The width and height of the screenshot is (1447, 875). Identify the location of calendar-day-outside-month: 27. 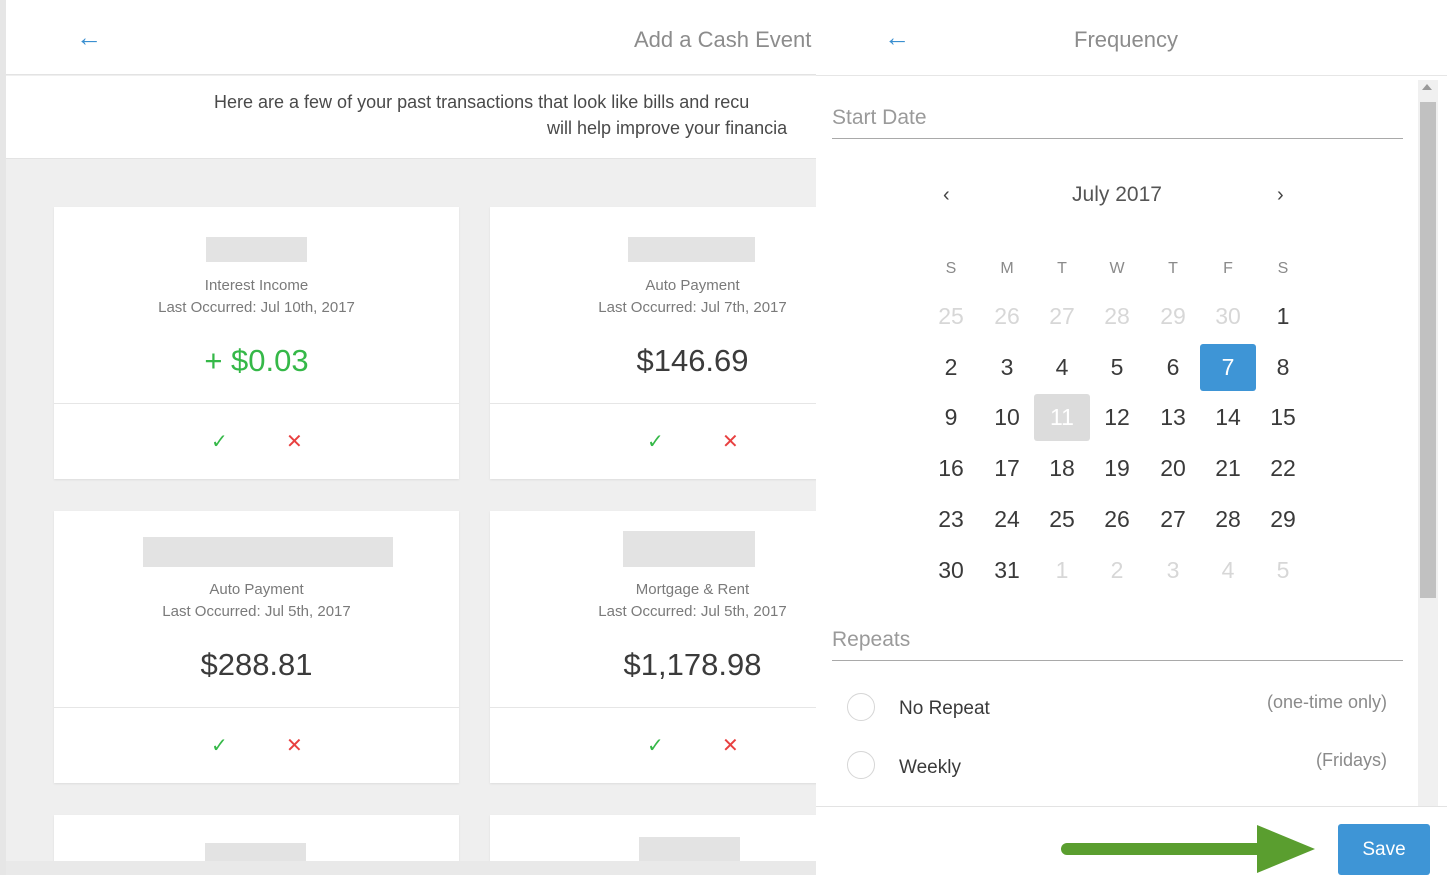
(1062, 316).